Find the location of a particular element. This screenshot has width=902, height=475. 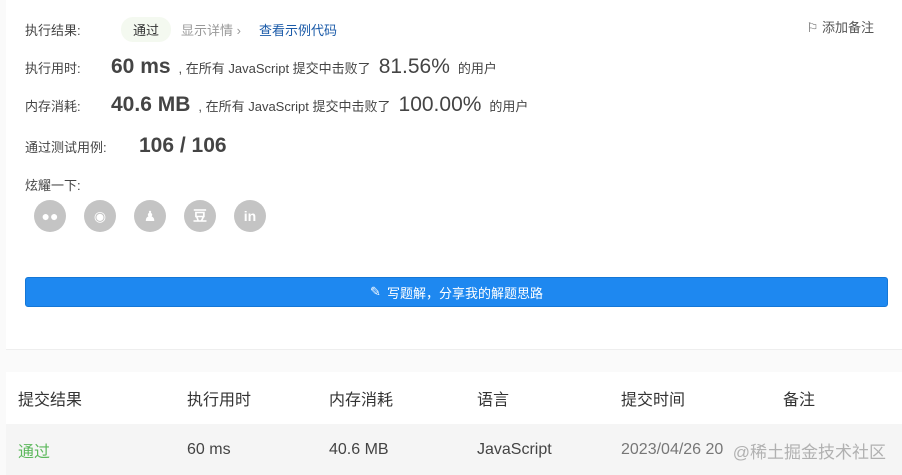

linkedin-icon: in is located at coordinates (250, 216).